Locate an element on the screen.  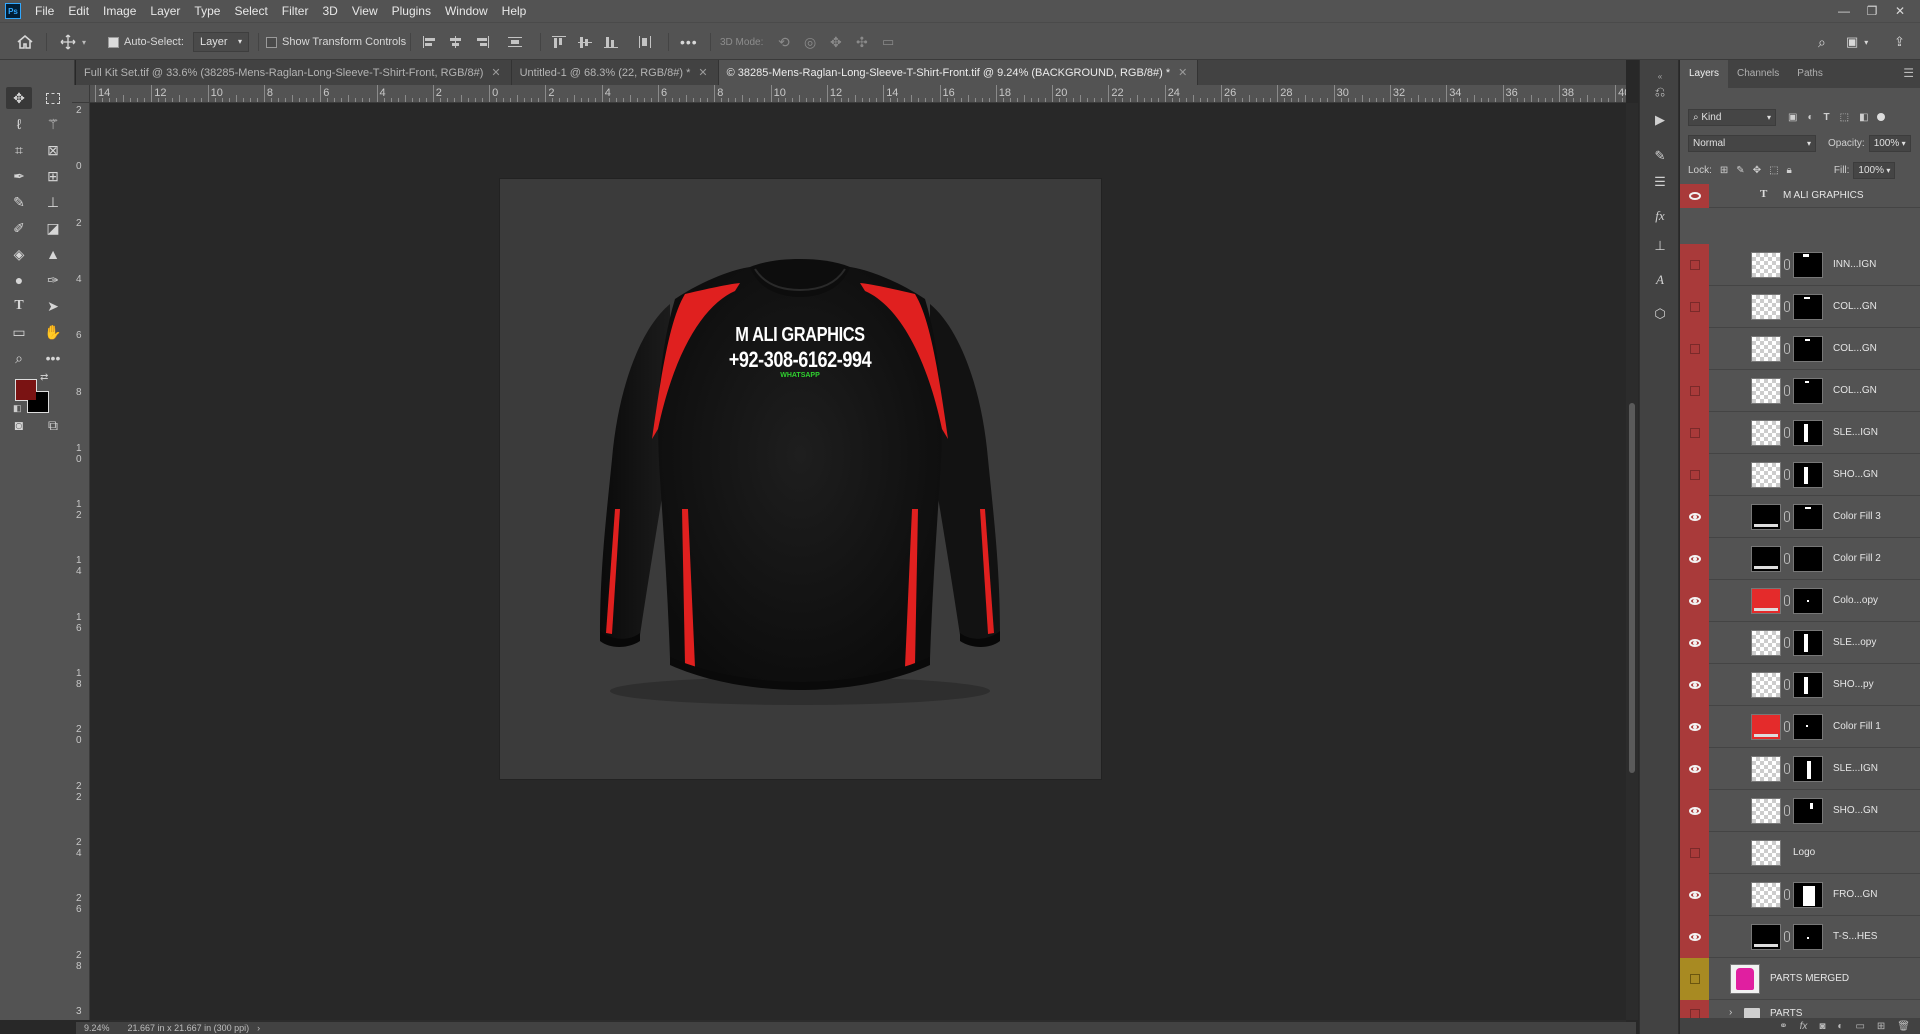
layer-row: Logo is located at coordinates (1800, 853).